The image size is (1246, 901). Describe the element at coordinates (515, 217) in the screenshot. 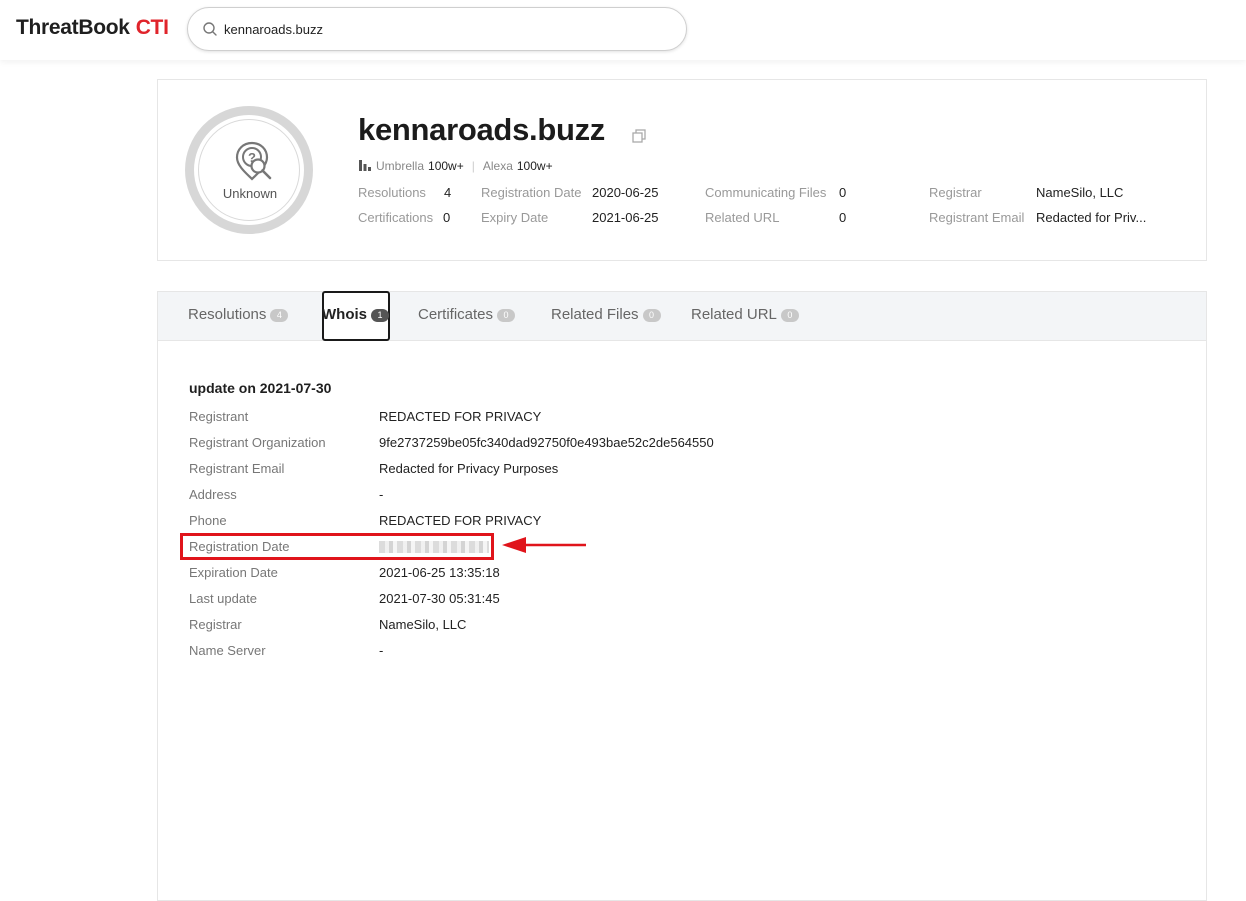

I see `meta-label: Expiry Date` at that location.